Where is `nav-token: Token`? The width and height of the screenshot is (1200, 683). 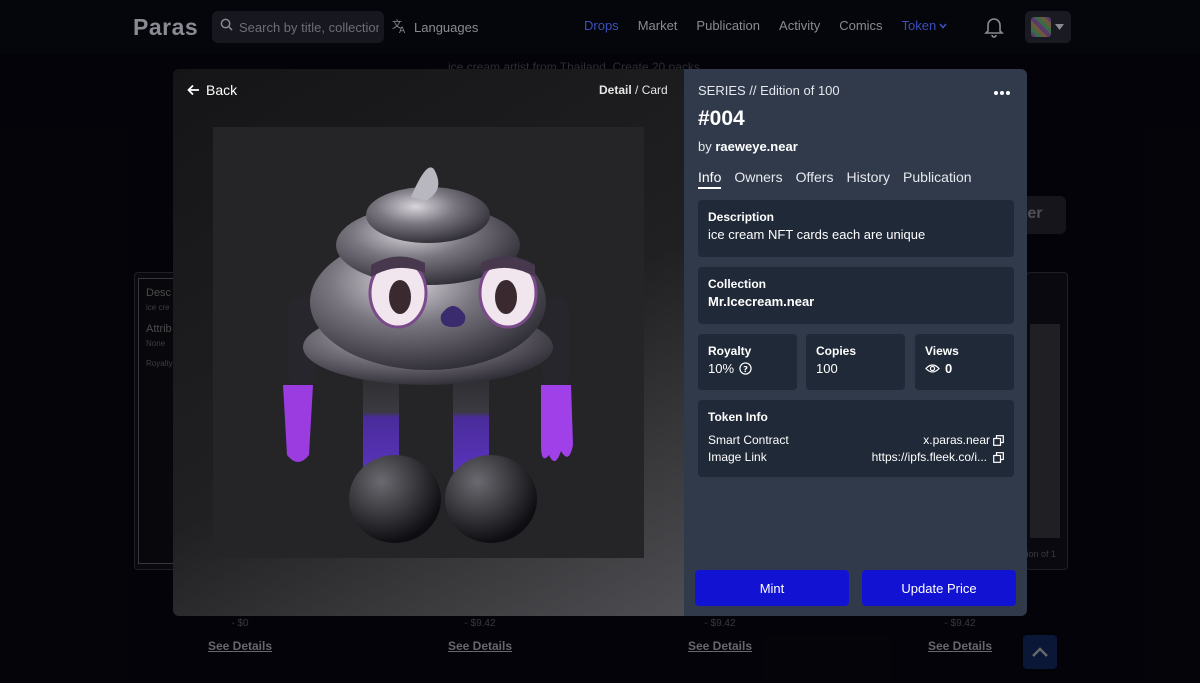 nav-token: Token is located at coordinates (925, 25).